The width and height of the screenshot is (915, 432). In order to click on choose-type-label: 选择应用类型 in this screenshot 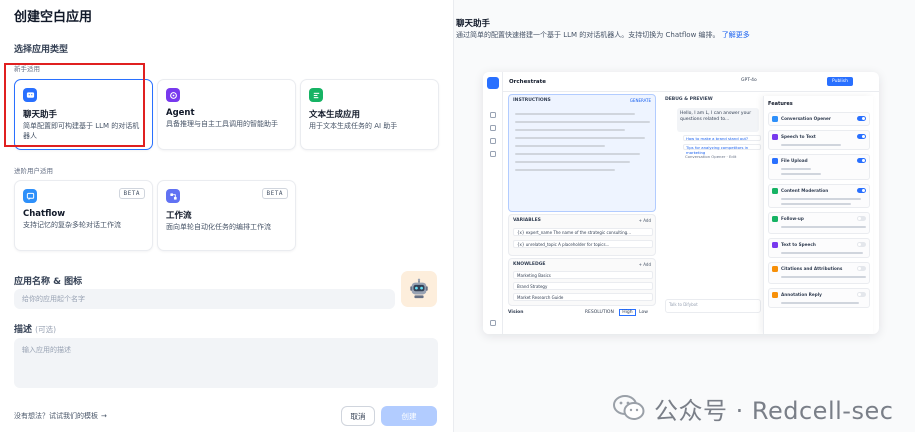, I will do `click(41, 50)`.